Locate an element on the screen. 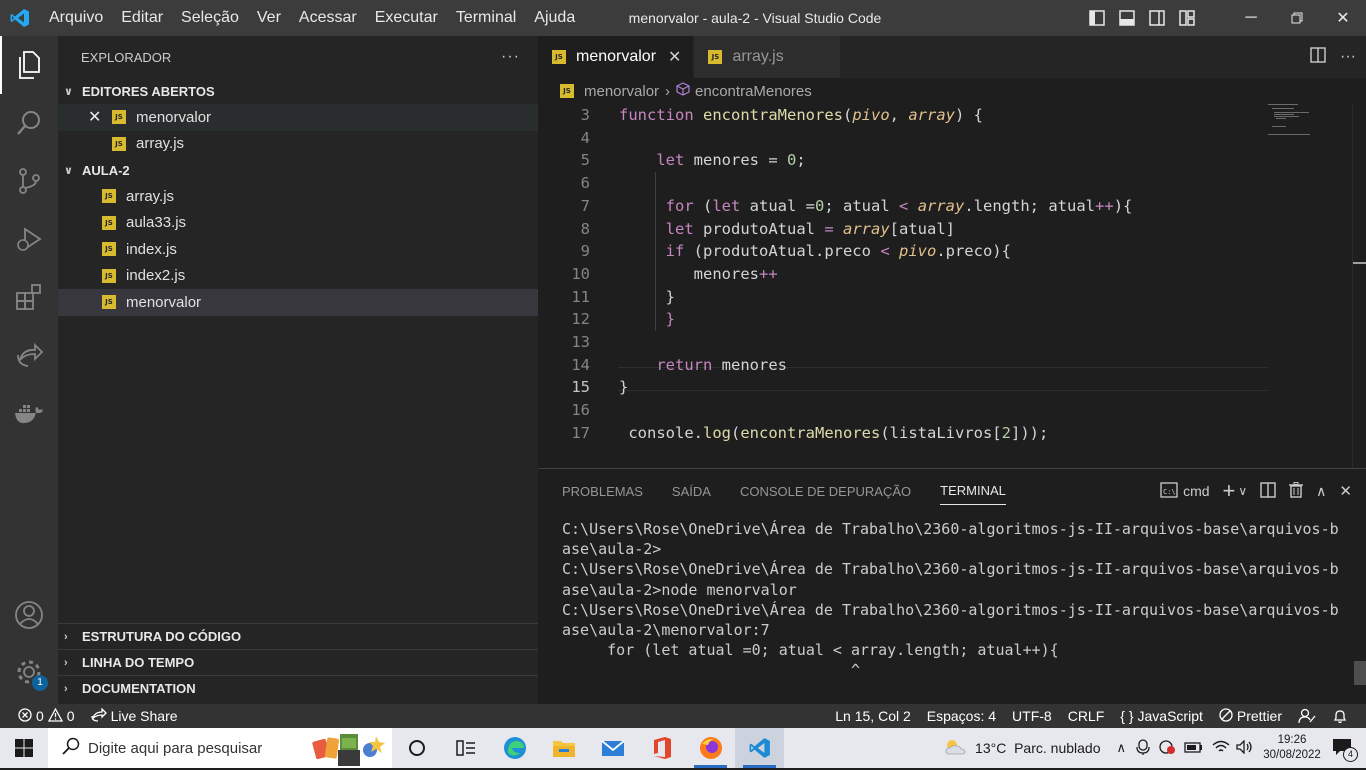 The height and width of the screenshot is (770, 1366). explorer-icon is located at coordinates (29, 65).